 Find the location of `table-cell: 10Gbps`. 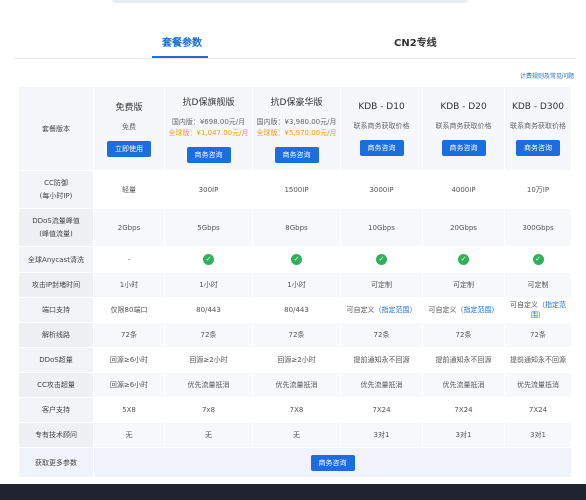

table-cell: 10Gbps is located at coordinates (381, 227).